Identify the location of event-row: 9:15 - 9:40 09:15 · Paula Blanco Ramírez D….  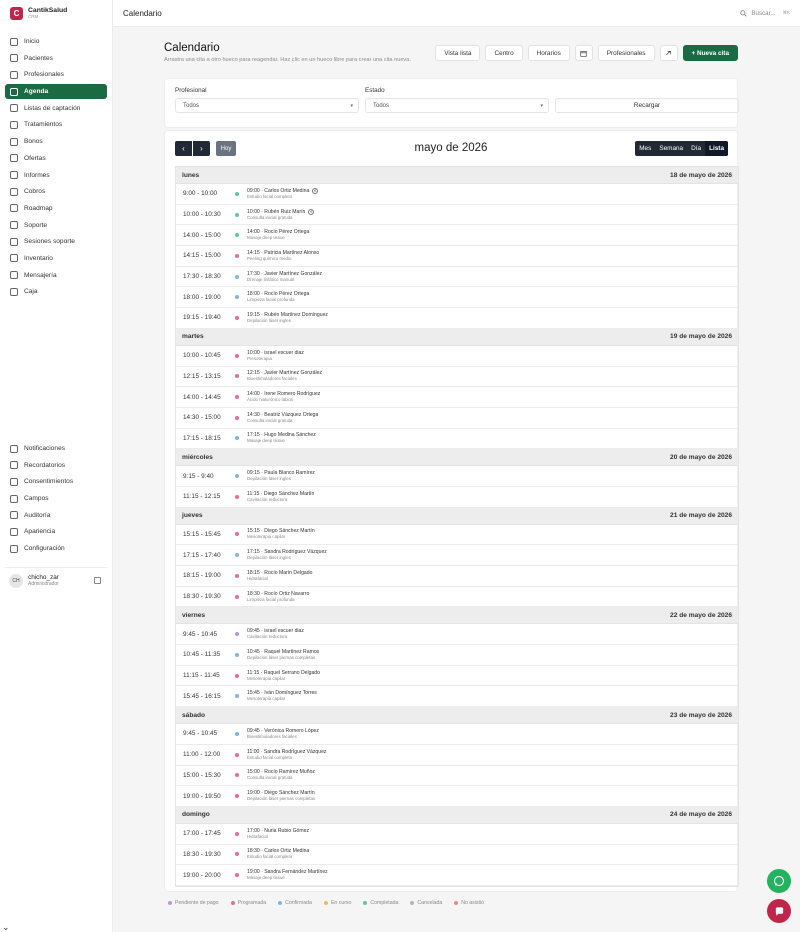
(457, 476).